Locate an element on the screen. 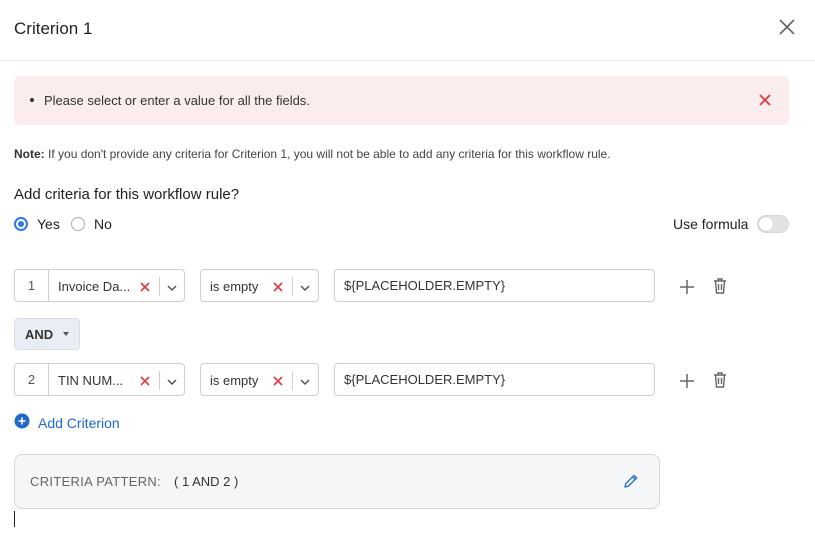 Image resolution: width=815 pixels, height=538 pixels. criteria-question: Add criteria for this workflow rule? is located at coordinates (127, 194).